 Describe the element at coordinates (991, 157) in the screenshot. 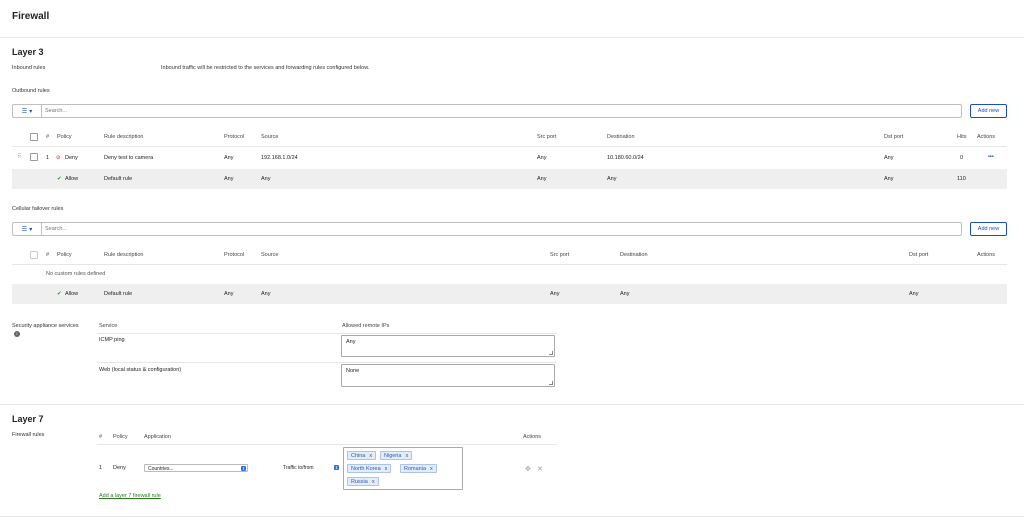

I see `more-actions-icon: •••` at that location.